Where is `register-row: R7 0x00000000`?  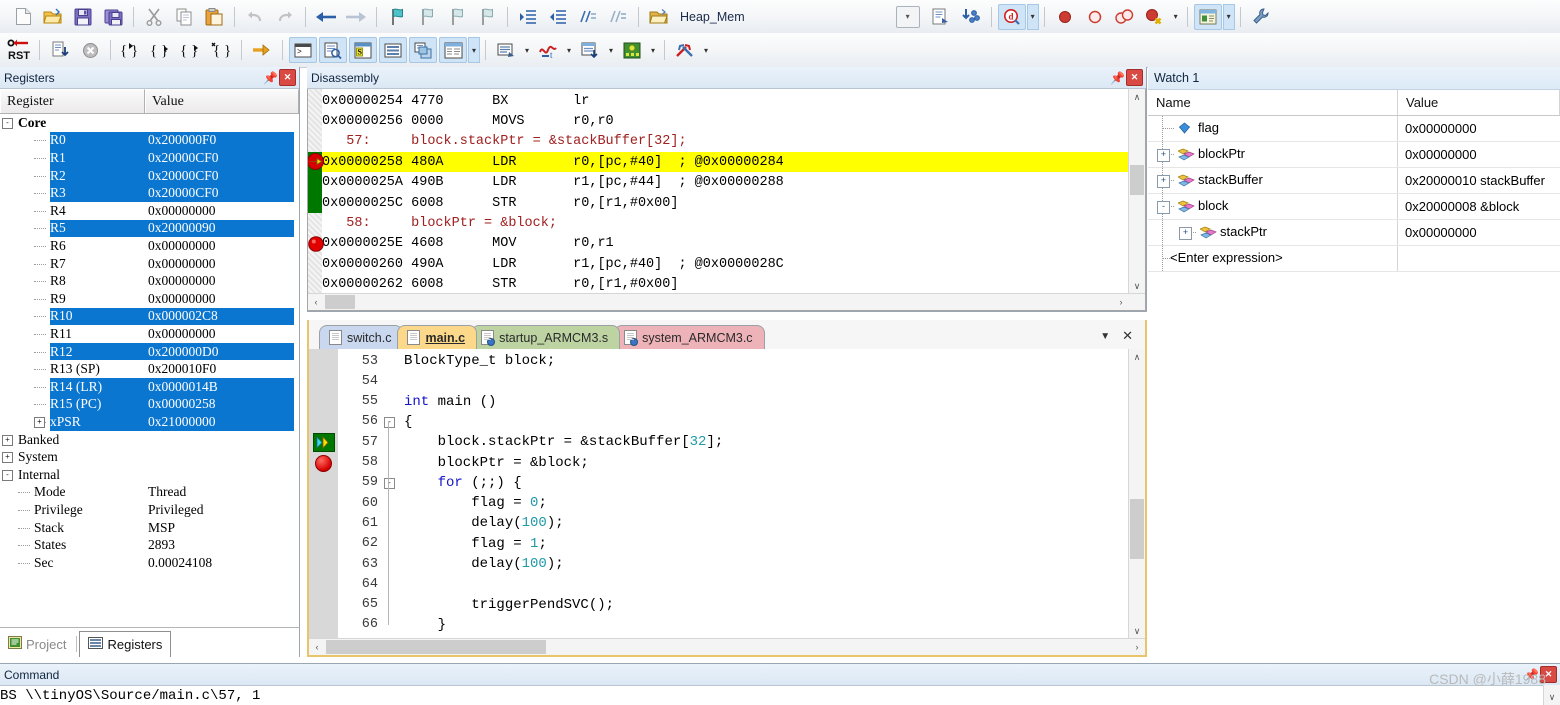 register-row: R7 0x00000000 is located at coordinates (149, 264).